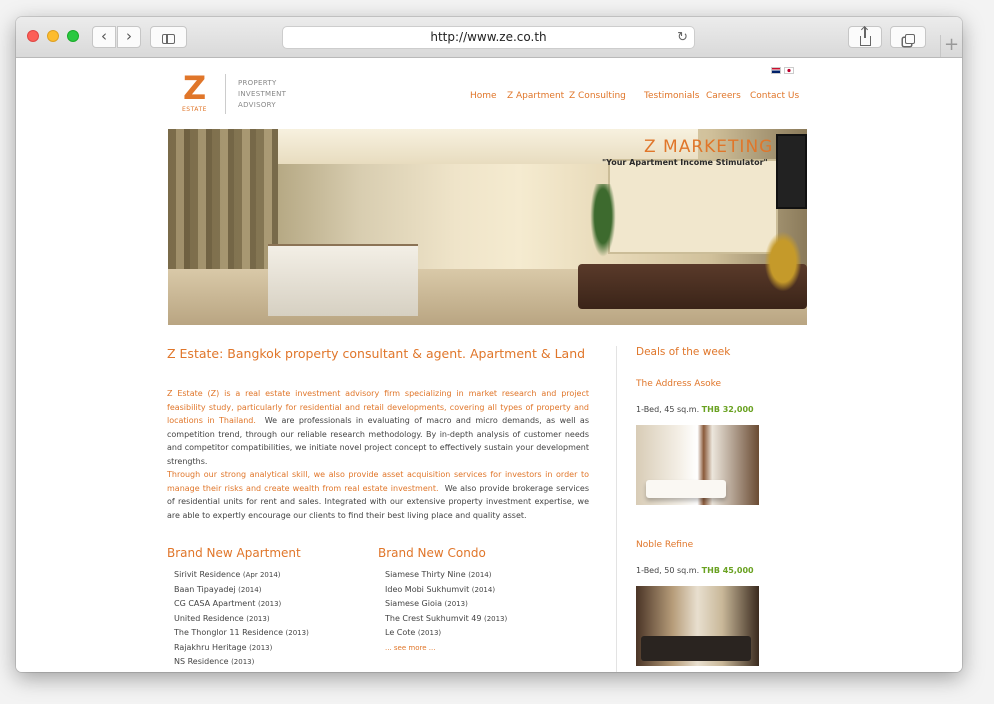  I want to click on list-item: The Crest Sukhumvit 49 (2013), so click(446, 619).